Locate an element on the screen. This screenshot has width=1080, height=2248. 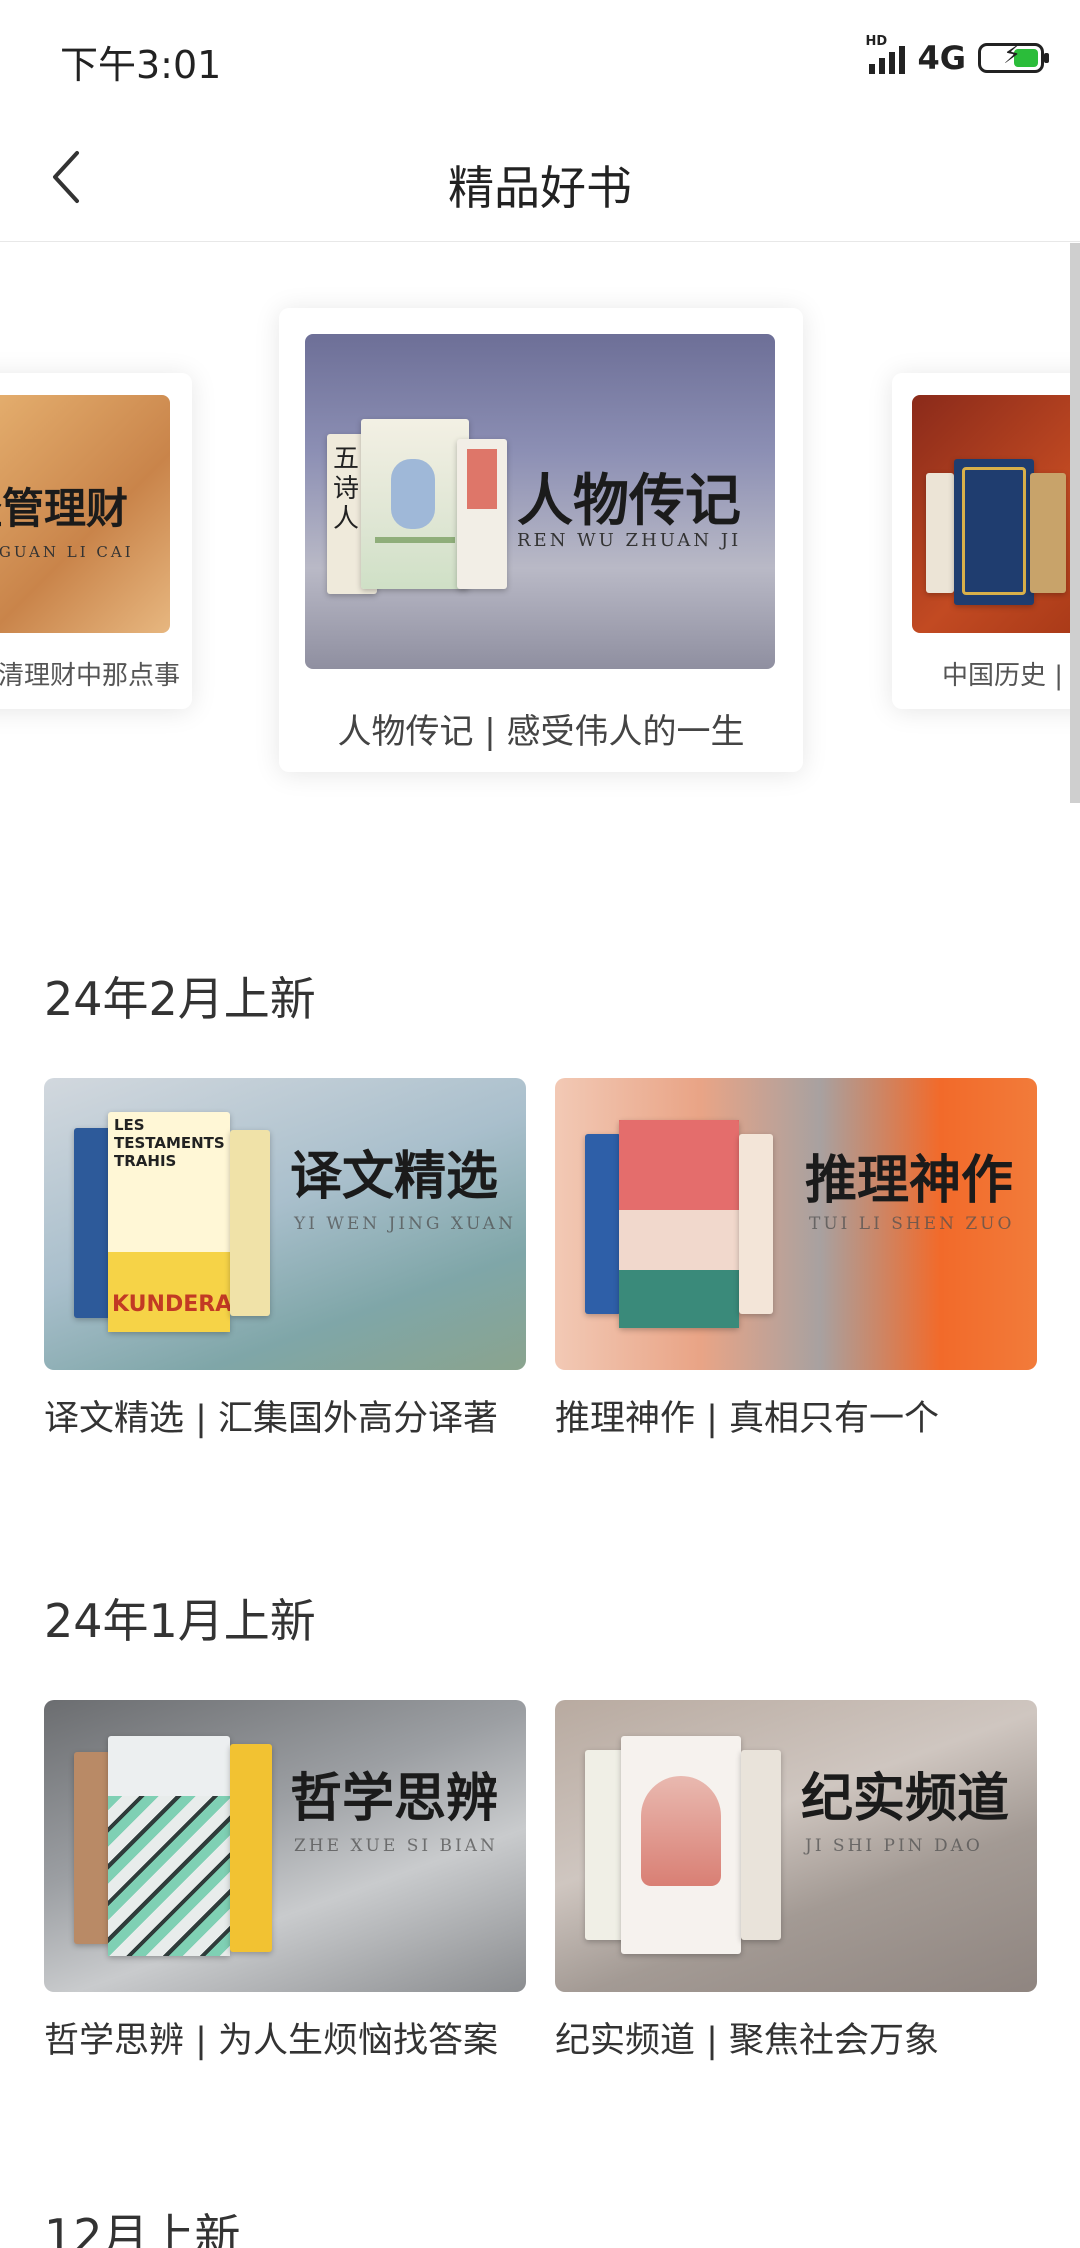
book-list-tile-documentary: 纪实频道 JI SHI PIN DAO 纪实频道 | 聚焦社会万象 is located at coordinates (796, 1884).